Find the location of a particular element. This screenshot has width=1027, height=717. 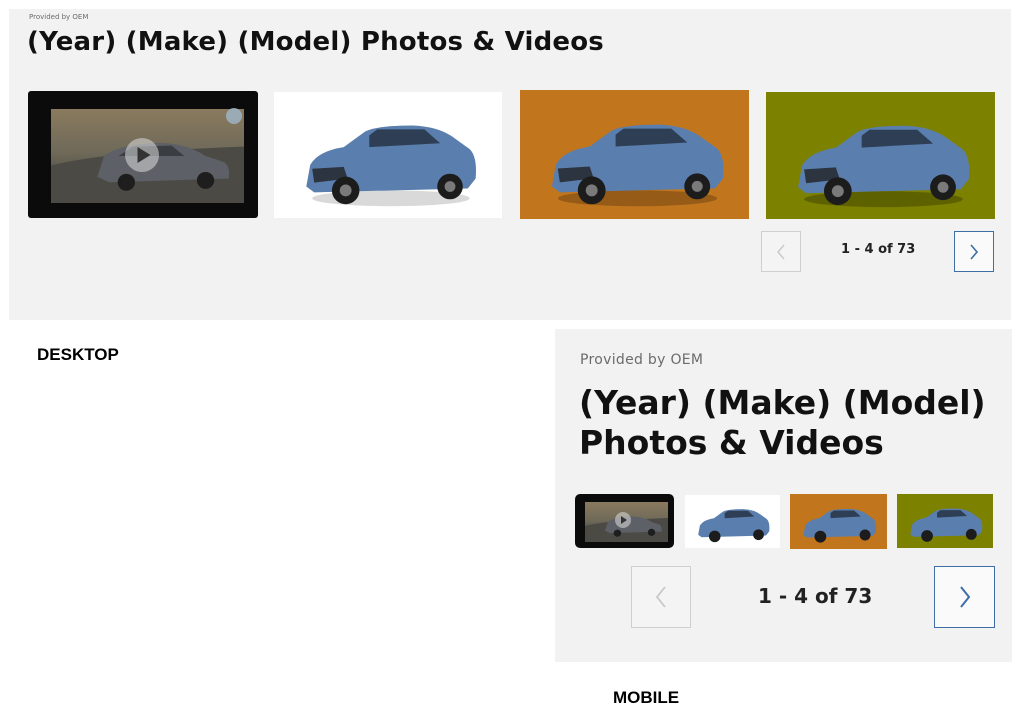

oem-logo-badge is located at coordinates (234, 116).